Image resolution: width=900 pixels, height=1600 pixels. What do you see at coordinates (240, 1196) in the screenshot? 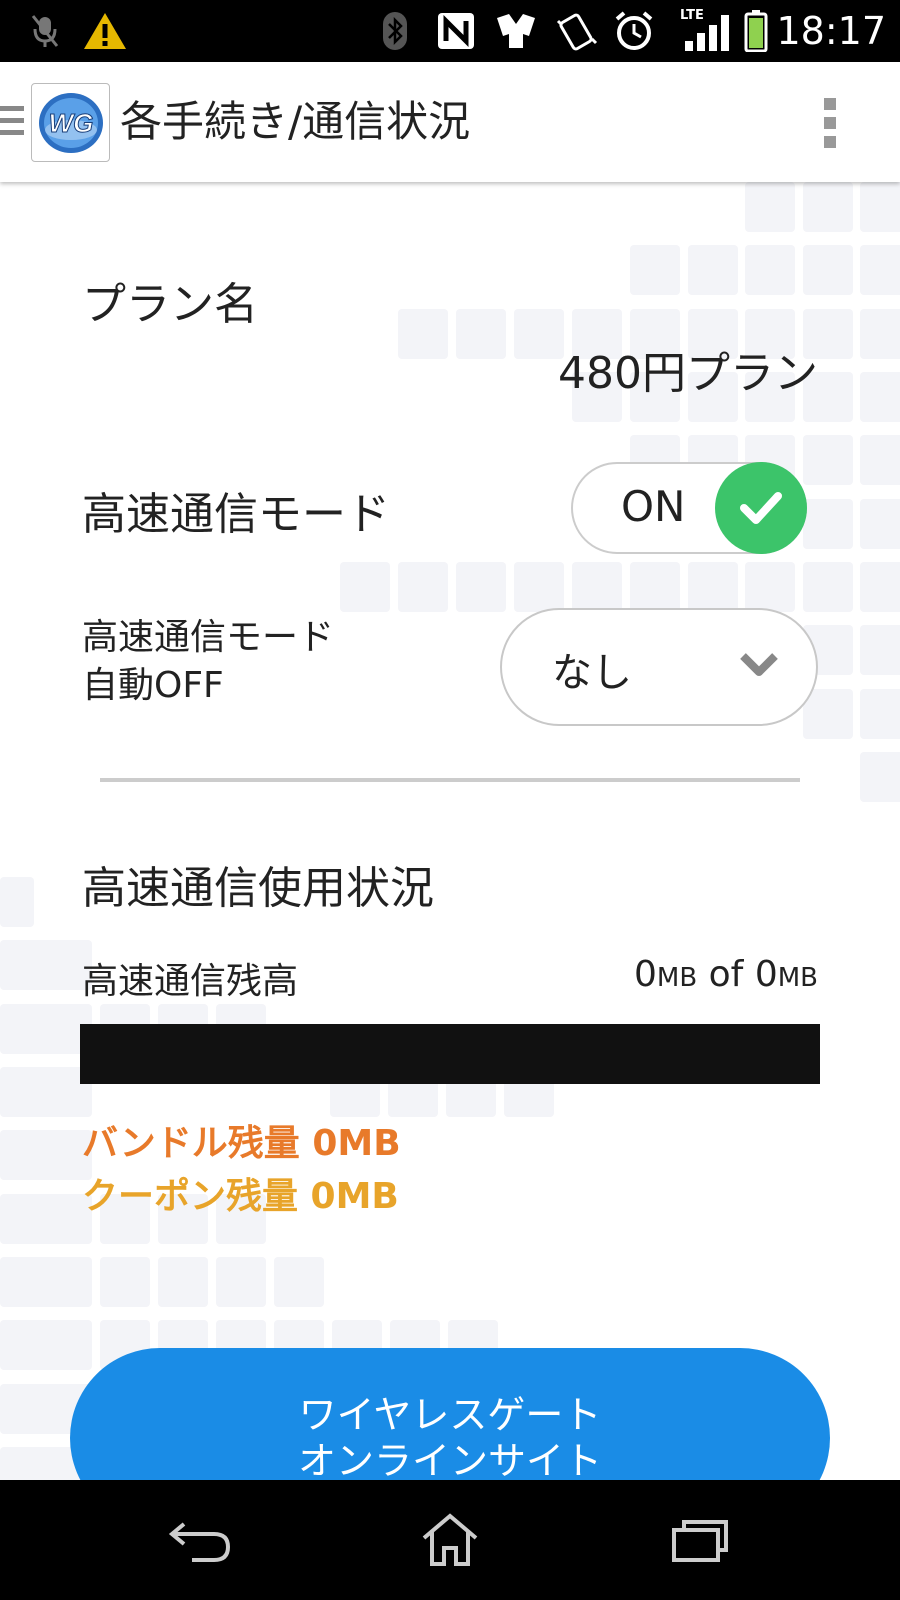
I see `coupon-remaining: クーポン残量 0MB` at bounding box center [240, 1196].